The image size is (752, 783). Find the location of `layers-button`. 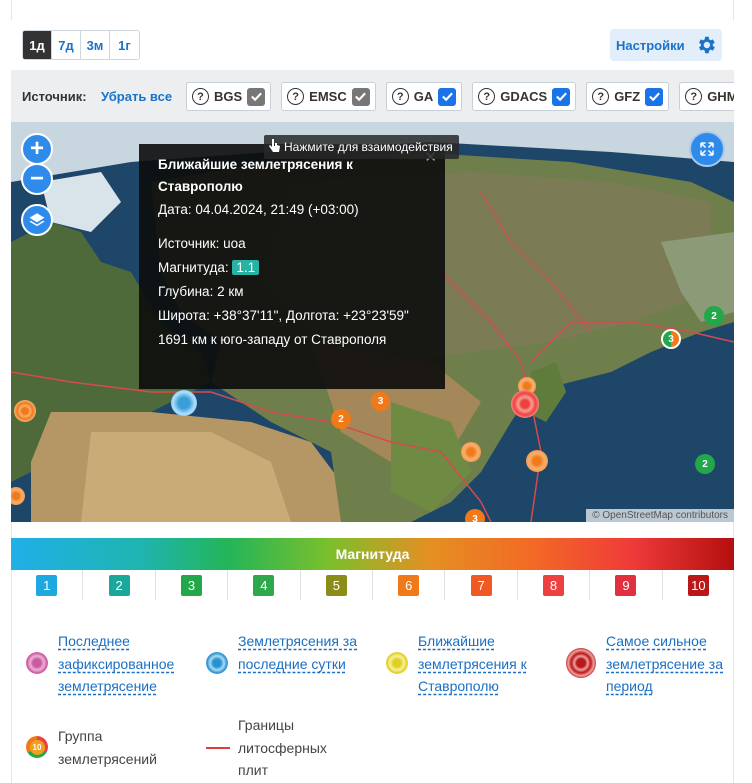

layers-button is located at coordinates (37, 220).